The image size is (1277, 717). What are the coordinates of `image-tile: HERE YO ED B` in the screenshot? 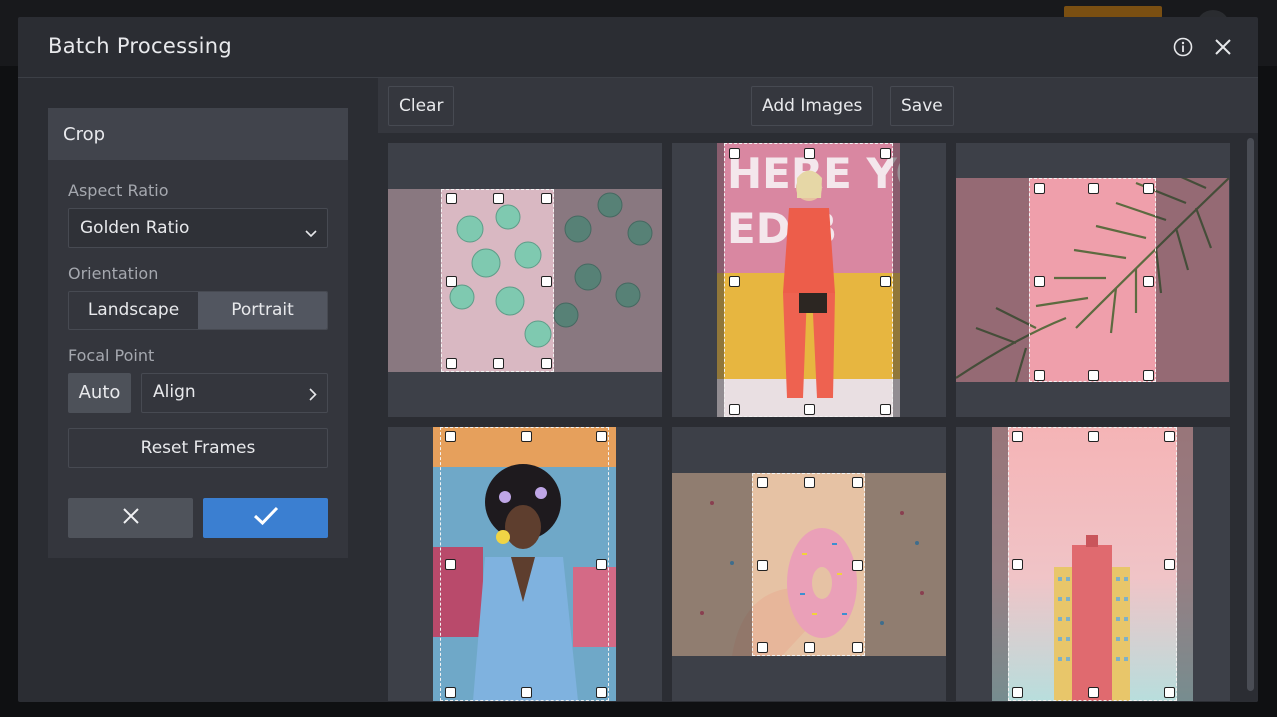 It's located at (809, 280).